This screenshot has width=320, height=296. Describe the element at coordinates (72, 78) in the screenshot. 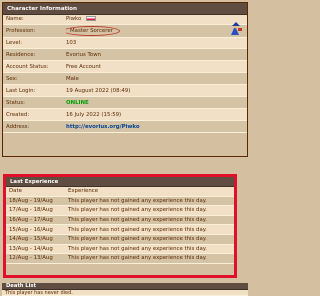

I see `value-sex: Male` at that location.